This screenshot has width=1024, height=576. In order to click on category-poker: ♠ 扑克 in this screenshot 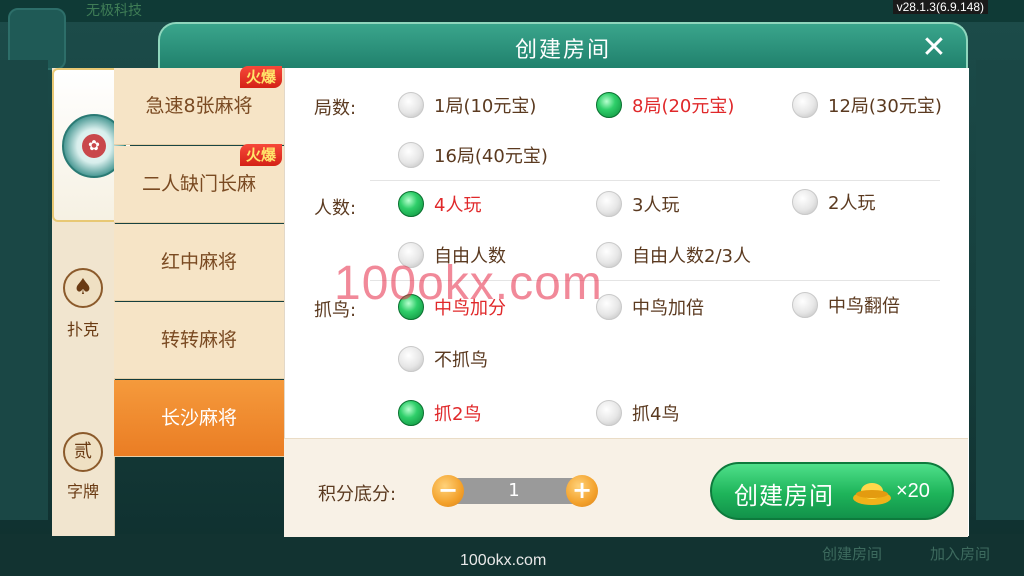, I will do `click(83, 299)`.